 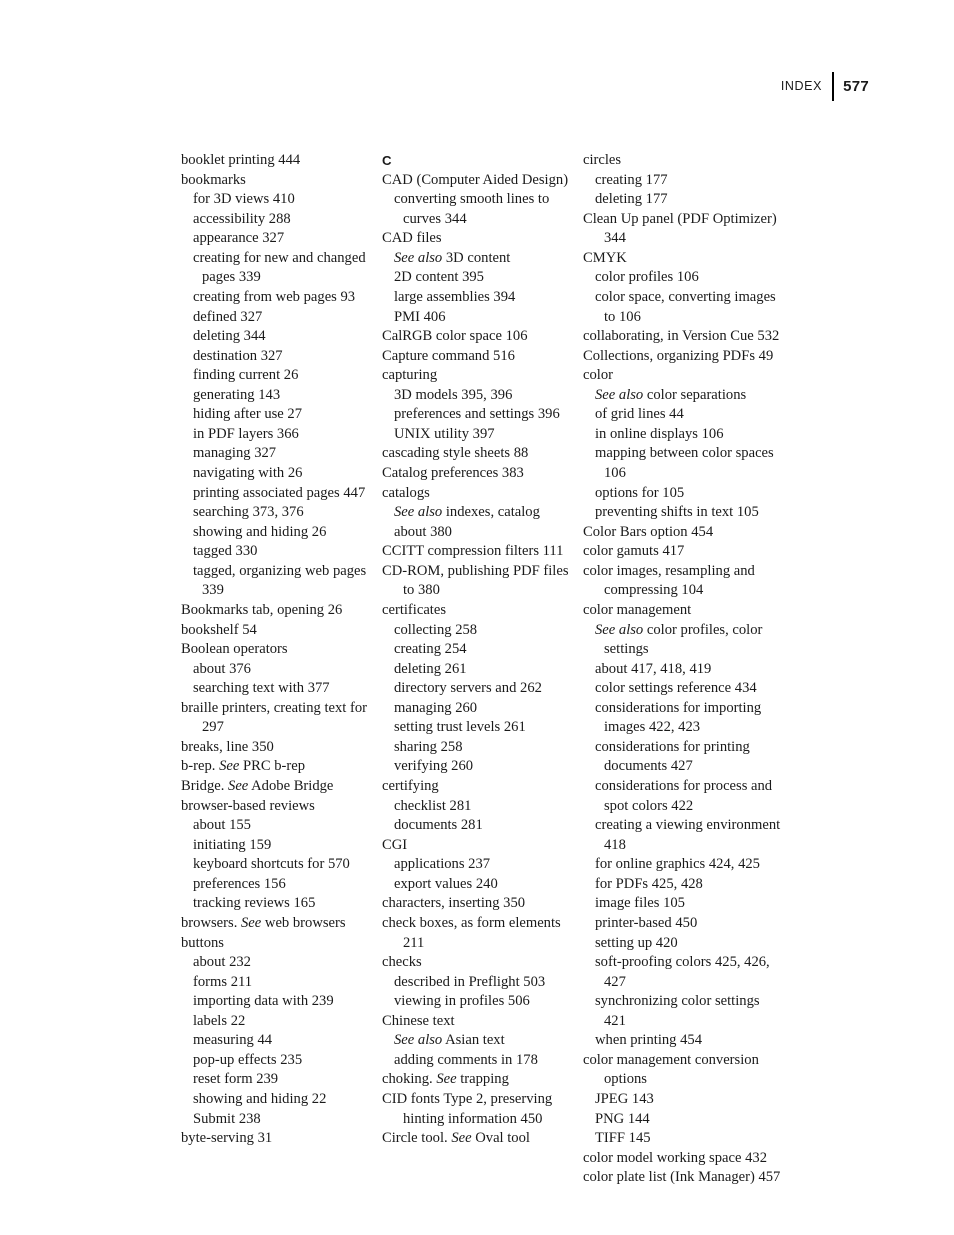 What do you see at coordinates (246, 433) in the screenshot?
I see `entry-text: in PDF layers 366` at bounding box center [246, 433].